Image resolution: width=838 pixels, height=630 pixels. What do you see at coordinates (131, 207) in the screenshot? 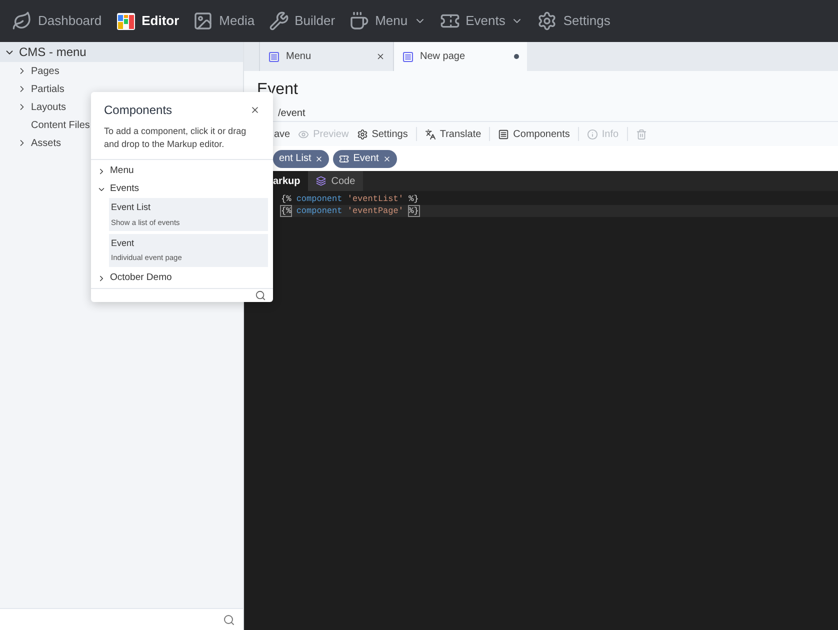
I see `component-title: Event List` at bounding box center [131, 207].